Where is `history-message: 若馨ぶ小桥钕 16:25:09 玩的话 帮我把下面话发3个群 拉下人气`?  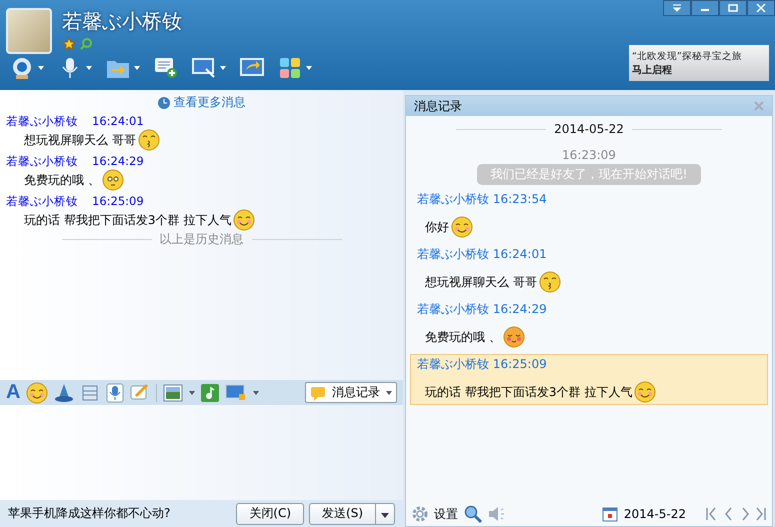
history-message: 若馨ぶ小桥钕 16:25:09 玩的话 帮我把下面话发3个群 拉下人气 is located at coordinates (589, 379).